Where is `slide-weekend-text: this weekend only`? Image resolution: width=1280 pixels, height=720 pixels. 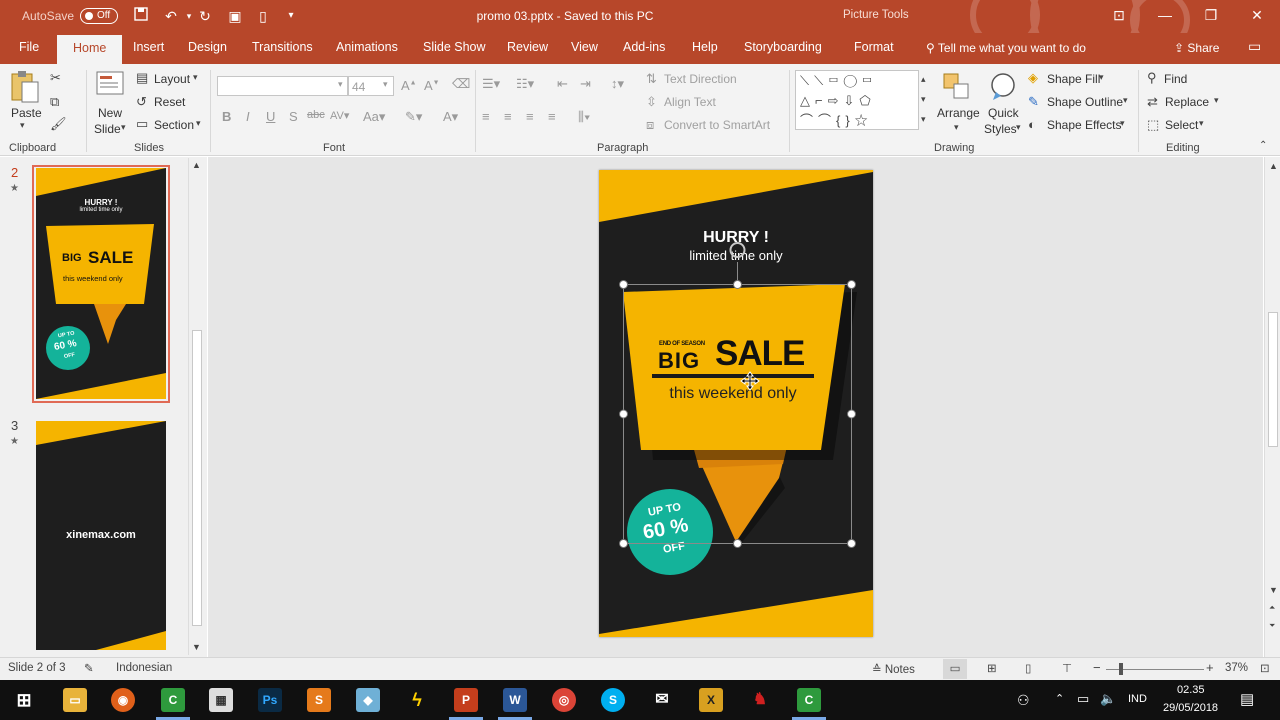 slide-weekend-text: this weekend only is located at coordinates (733, 394).